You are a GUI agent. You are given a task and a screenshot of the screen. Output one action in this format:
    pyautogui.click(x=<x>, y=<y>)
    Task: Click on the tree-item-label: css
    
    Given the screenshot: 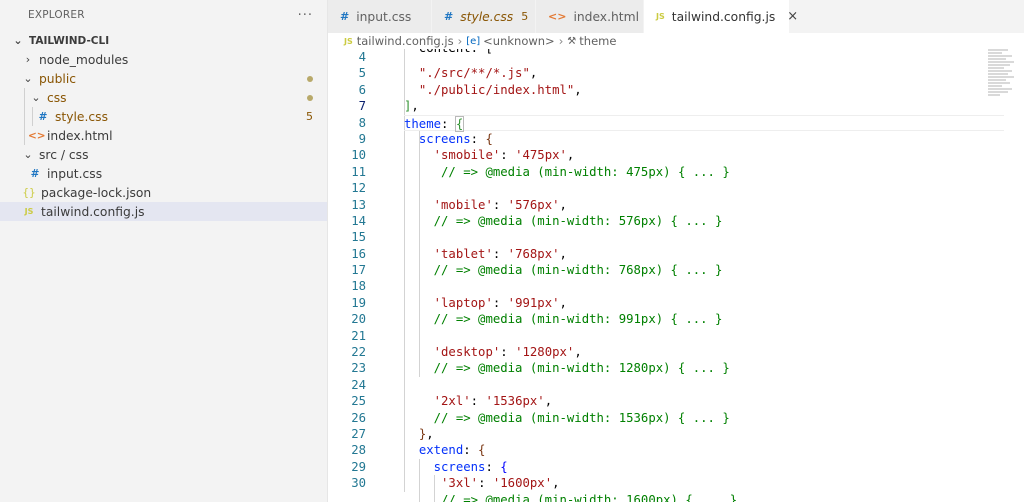 What is the action you would take?
    pyautogui.click(x=57, y=97)
    